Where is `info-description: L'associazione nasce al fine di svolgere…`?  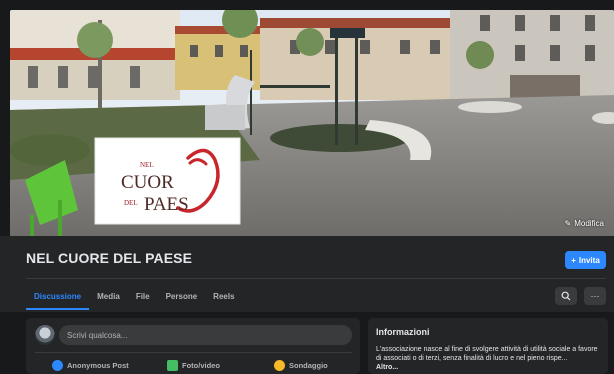
info-description: L'associazione nasce al fine di svolgere… is located at coordinates (487, 354).